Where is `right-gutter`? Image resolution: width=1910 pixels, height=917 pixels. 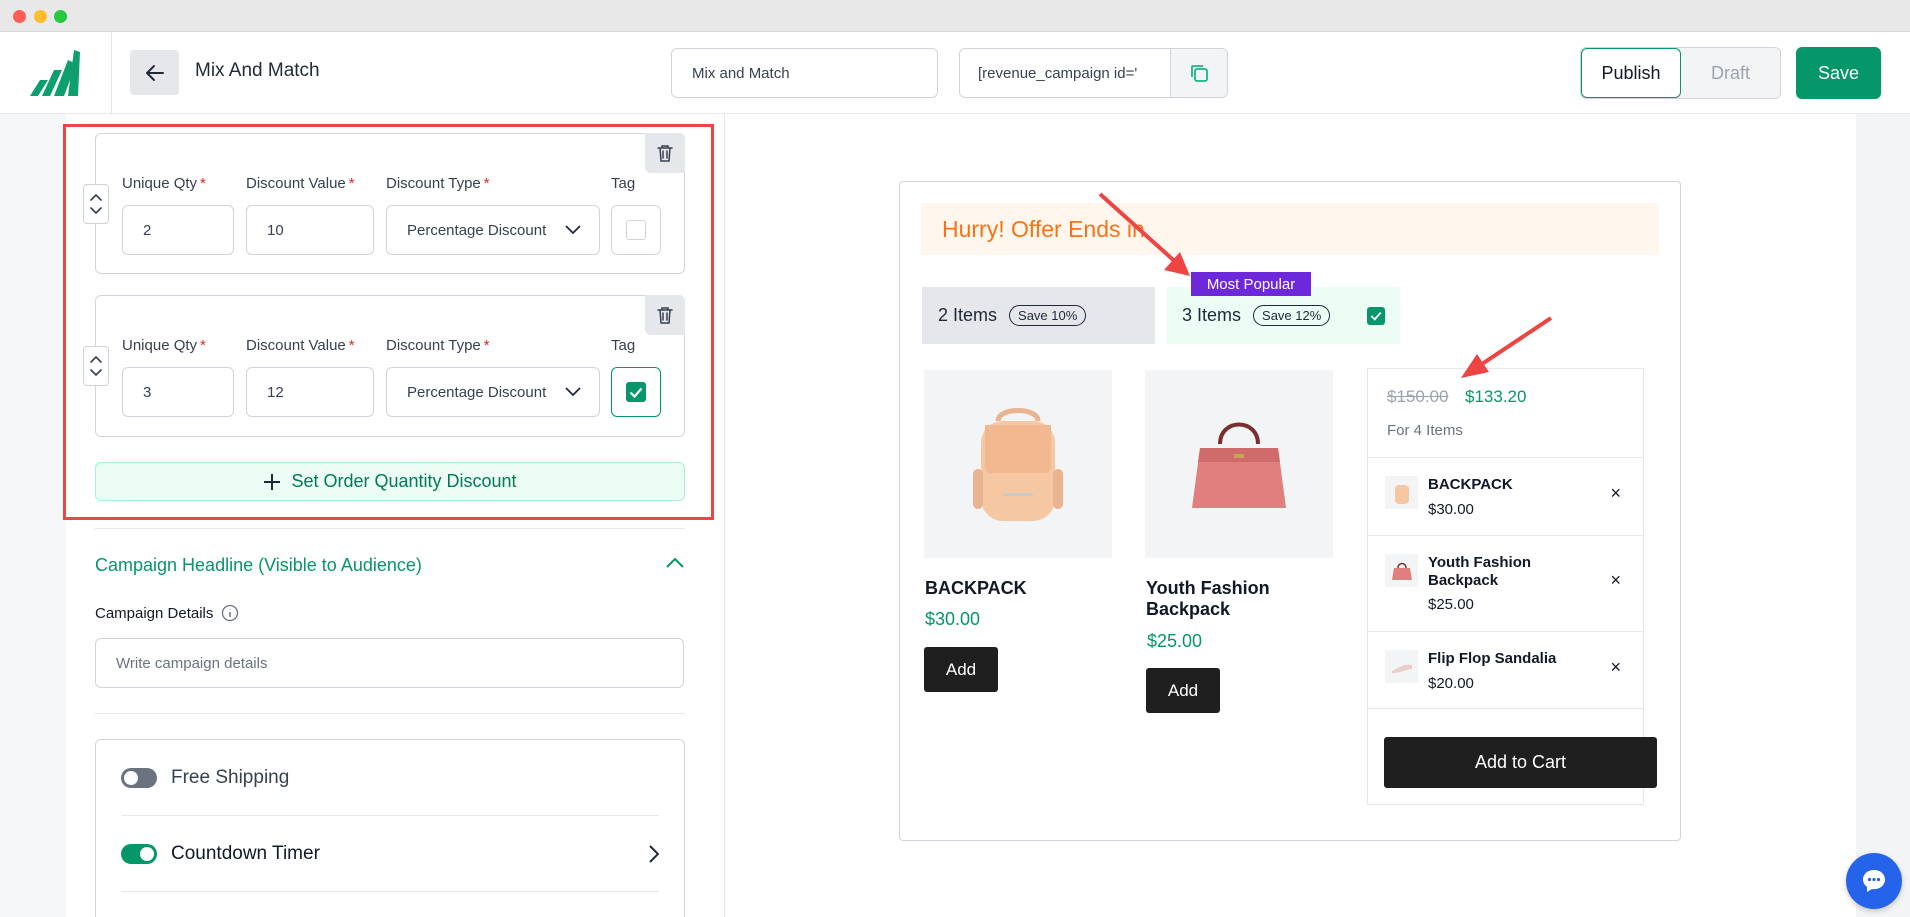
right-gutter is located at coordinates (1883, 515).